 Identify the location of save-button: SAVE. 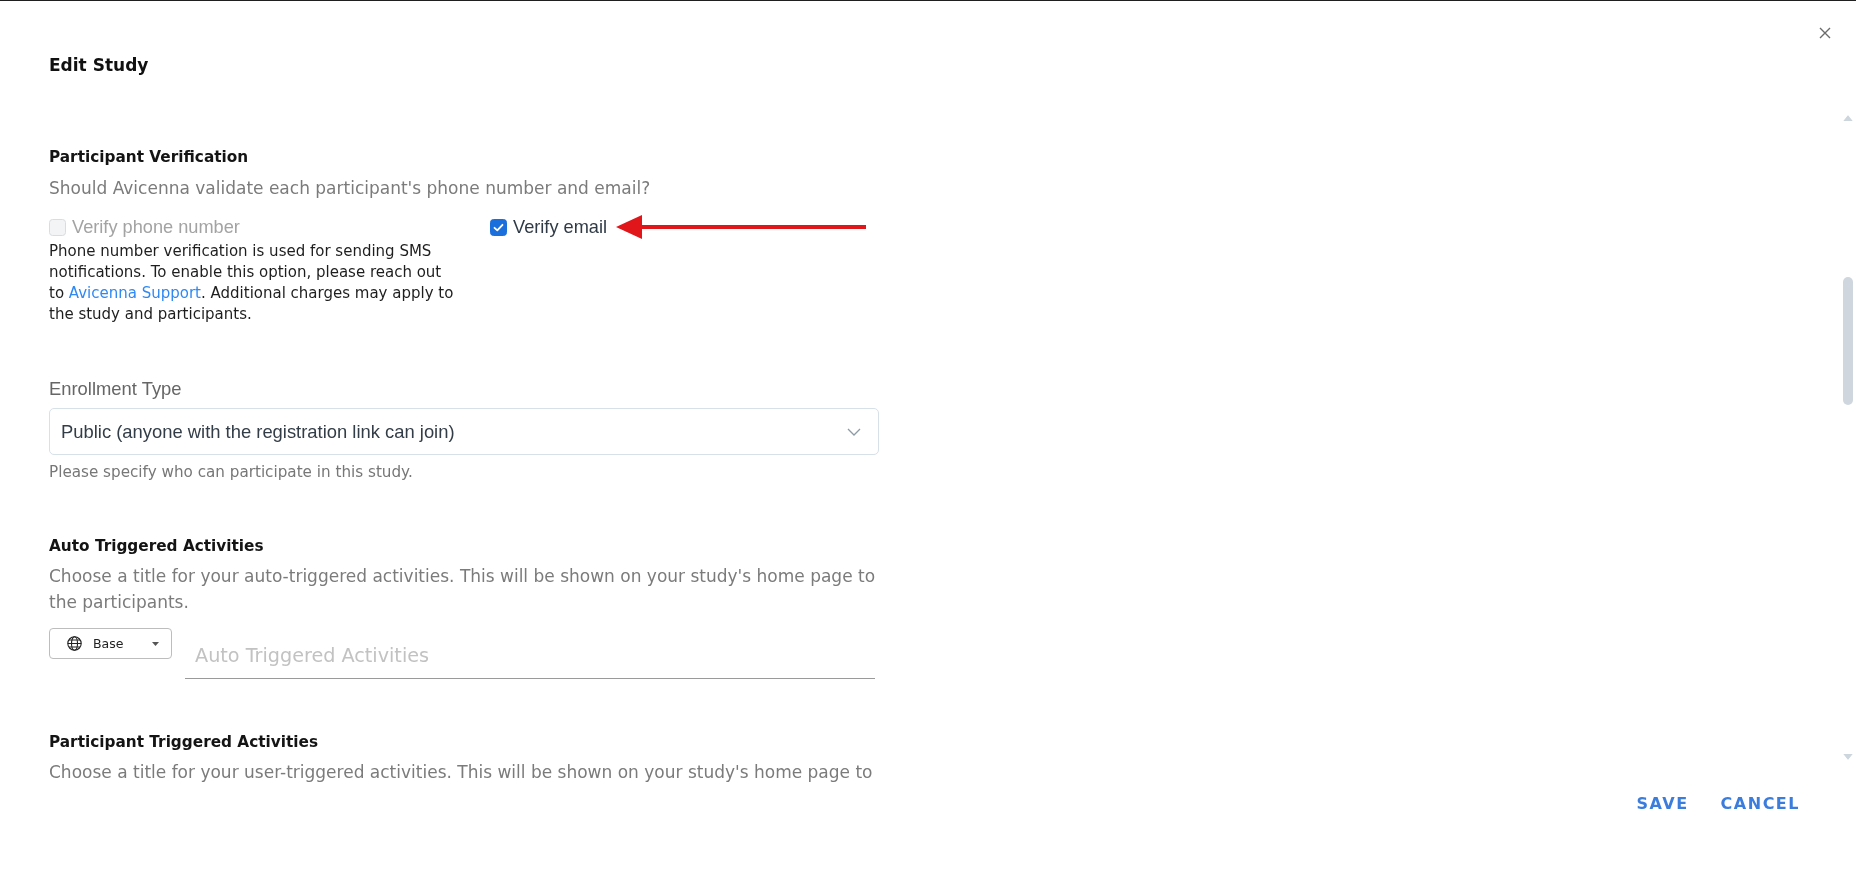
(1662, 804).